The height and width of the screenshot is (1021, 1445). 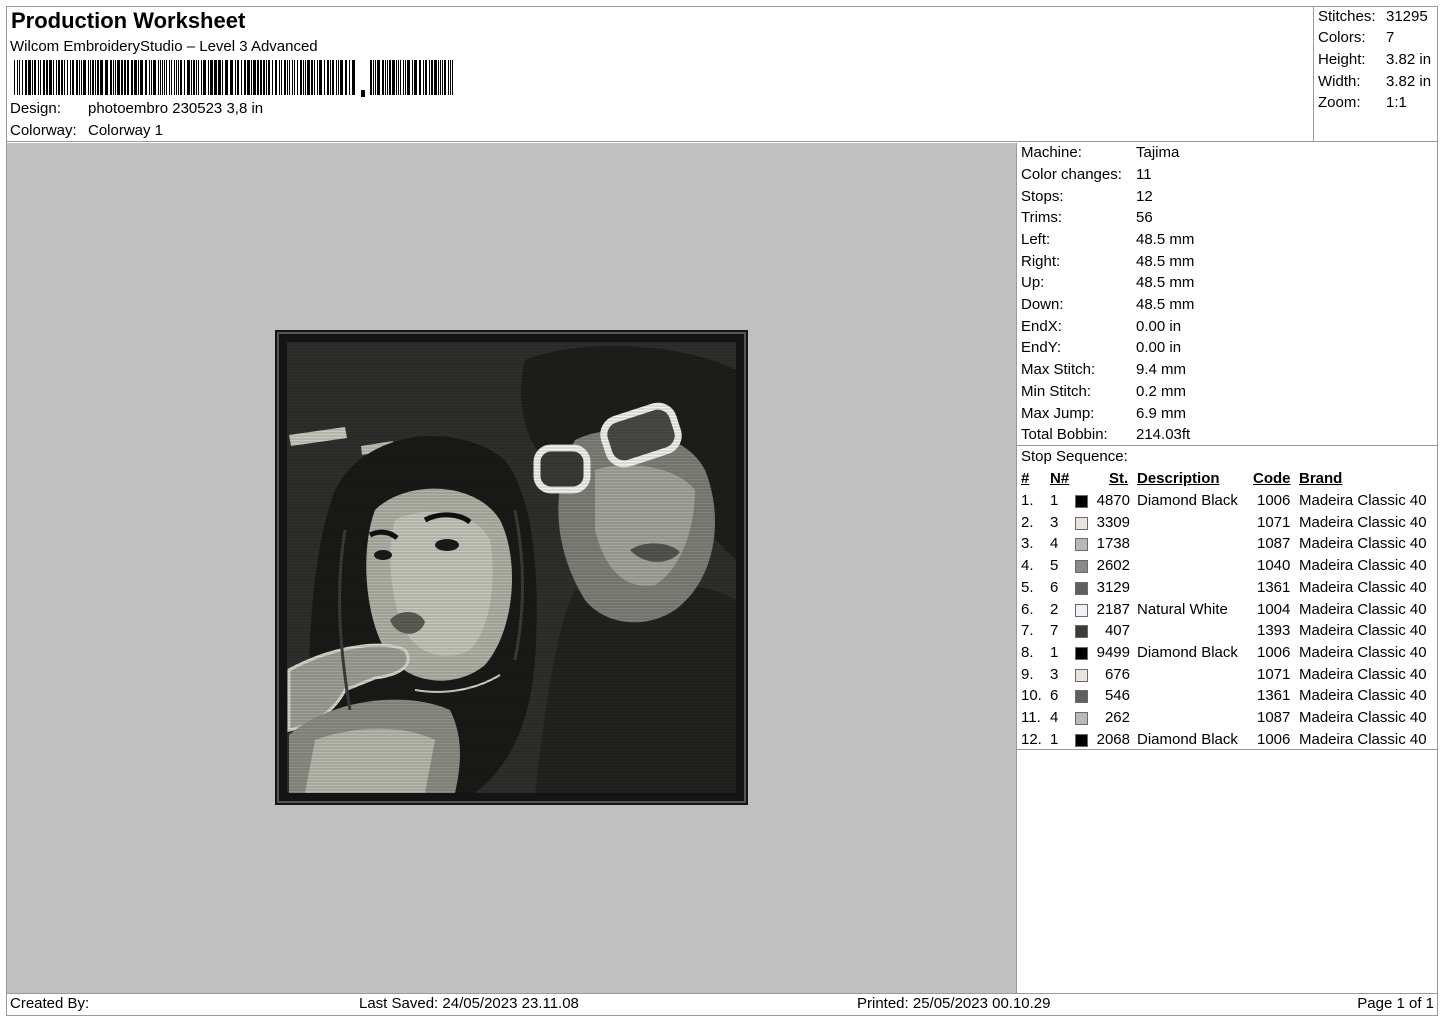 I want to click on stop-row: 4. 5 2602 1040 Madeira Classic 40, so click(x=1227, y=567).